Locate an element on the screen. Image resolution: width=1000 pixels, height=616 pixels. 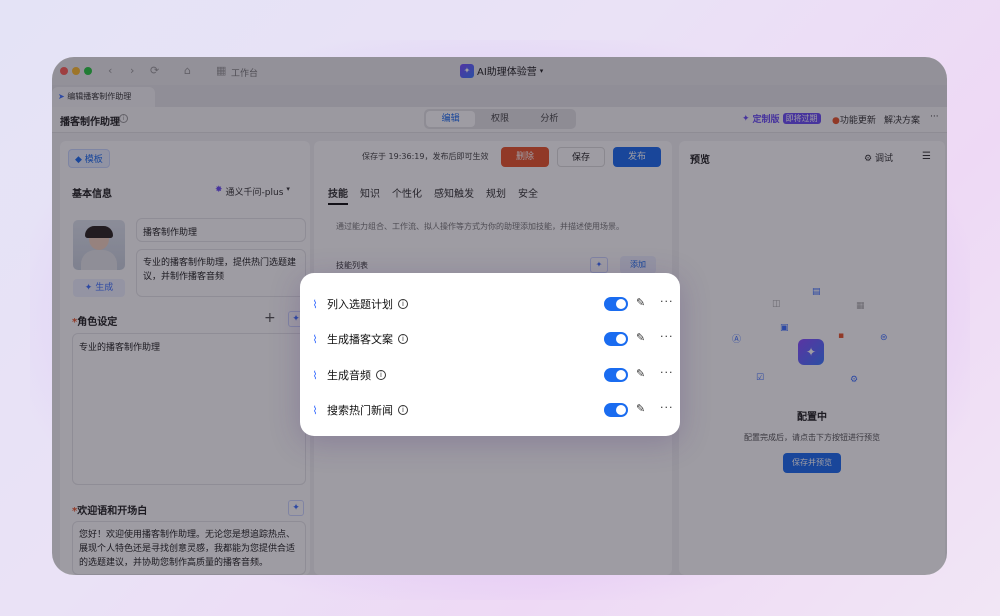
skill-name: 生成播客文案 is located at coordinates (360, 339).